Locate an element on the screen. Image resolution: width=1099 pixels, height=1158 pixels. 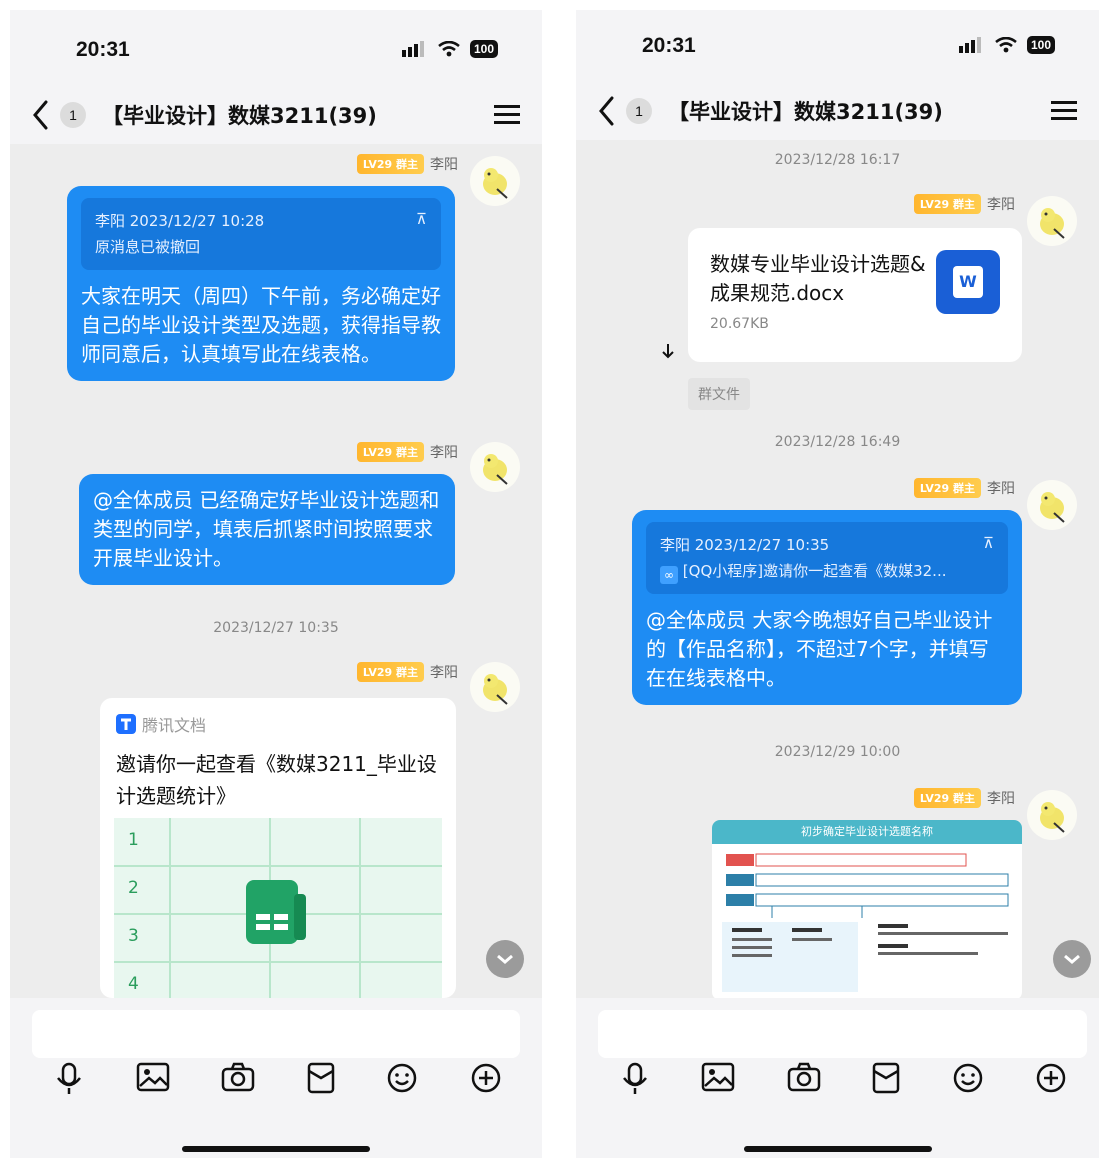
quote-header: 李阳 2023/12/27 10:28 is located at coordinates (180, 221).